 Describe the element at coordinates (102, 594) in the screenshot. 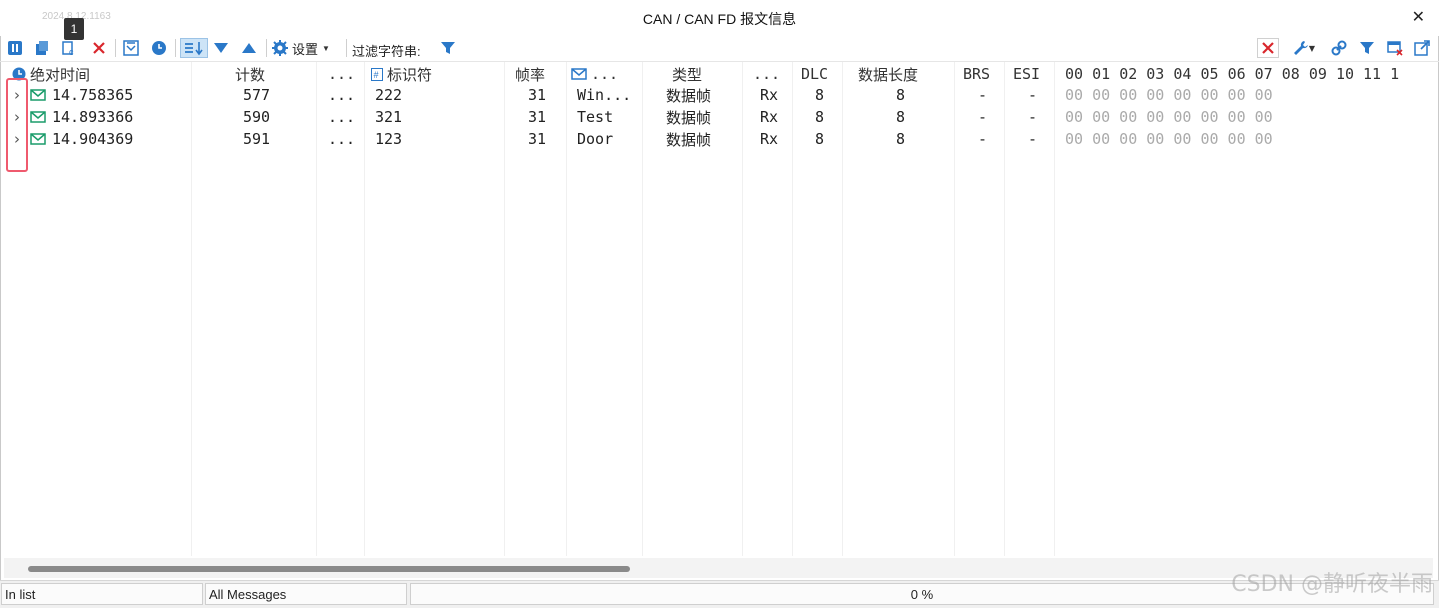

I see `status-in-list: In list` at that location.